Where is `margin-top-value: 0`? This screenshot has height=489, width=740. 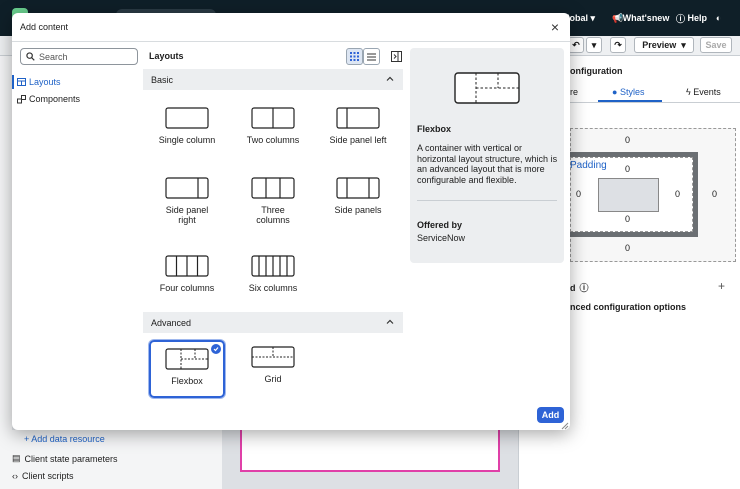
margin-top-value: 0 is located at coordinates (627, 140).